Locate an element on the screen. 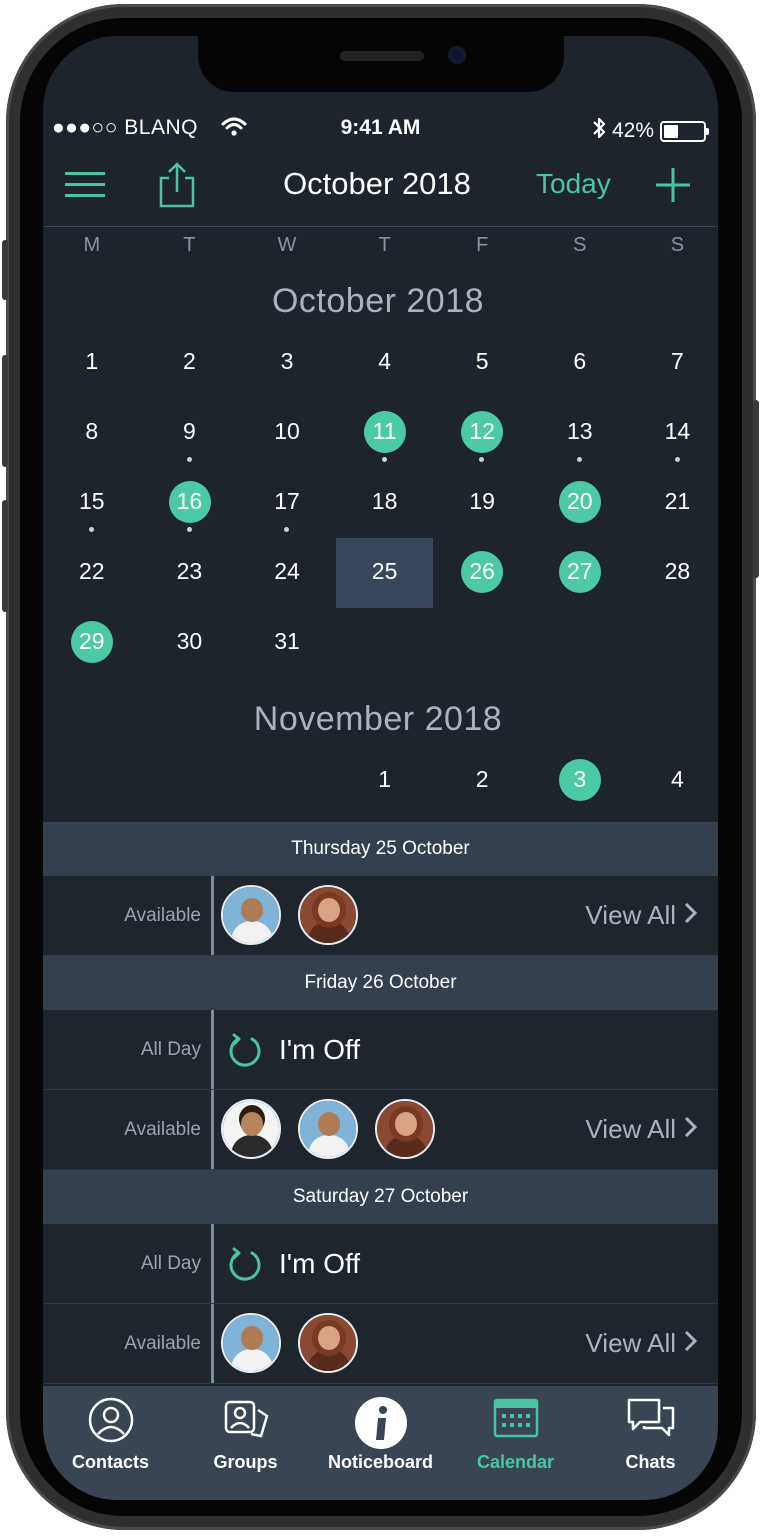 The image size is (761, 1536). day-number: 1 is located at coordinates (92, 361).